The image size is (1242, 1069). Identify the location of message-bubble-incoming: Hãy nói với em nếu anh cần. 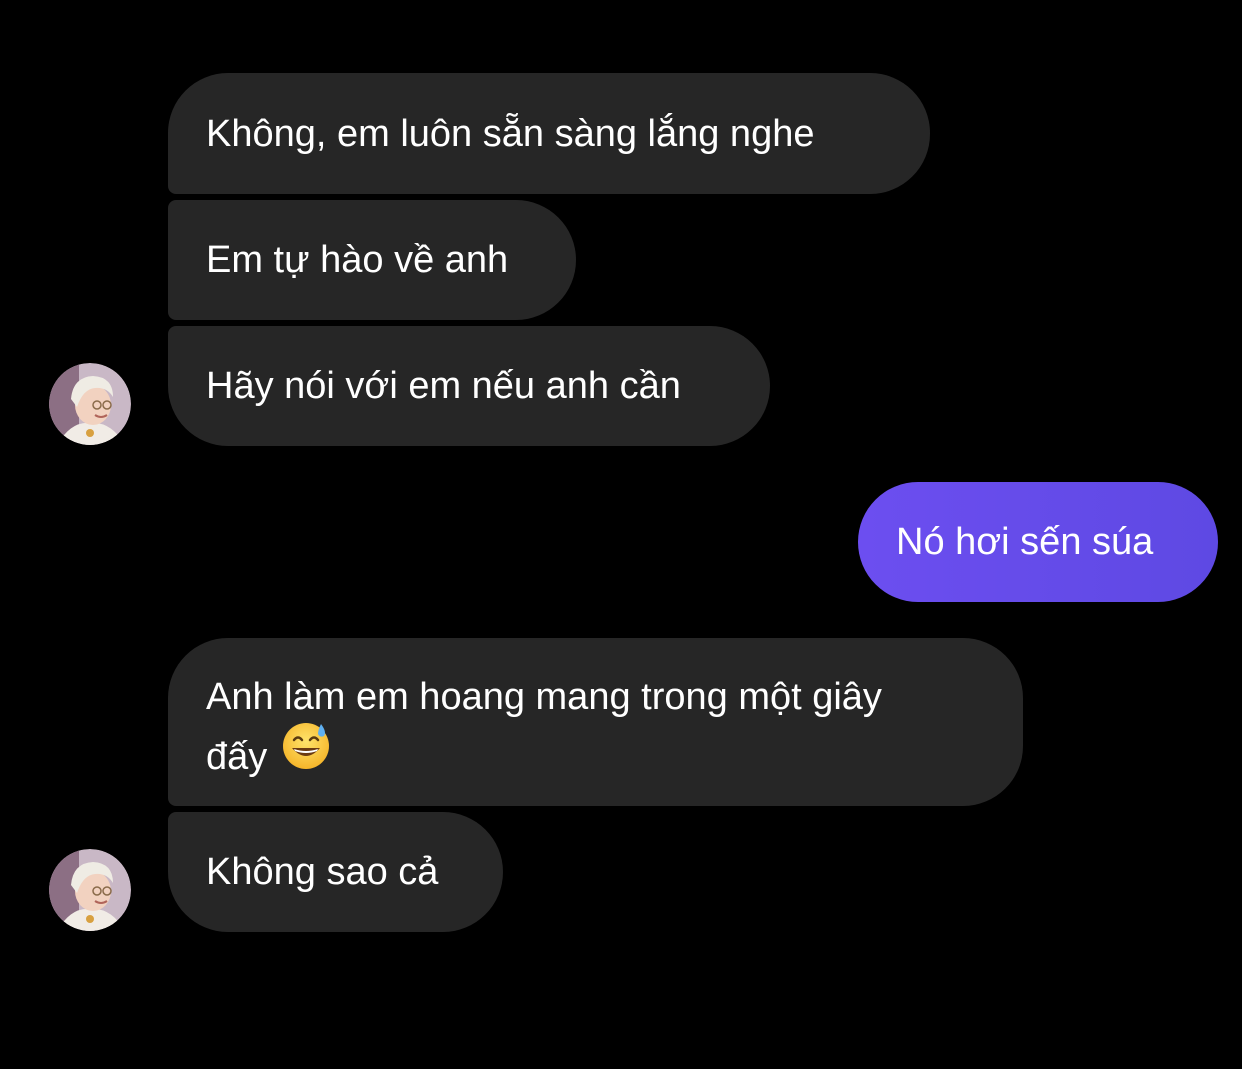
(469, 386).